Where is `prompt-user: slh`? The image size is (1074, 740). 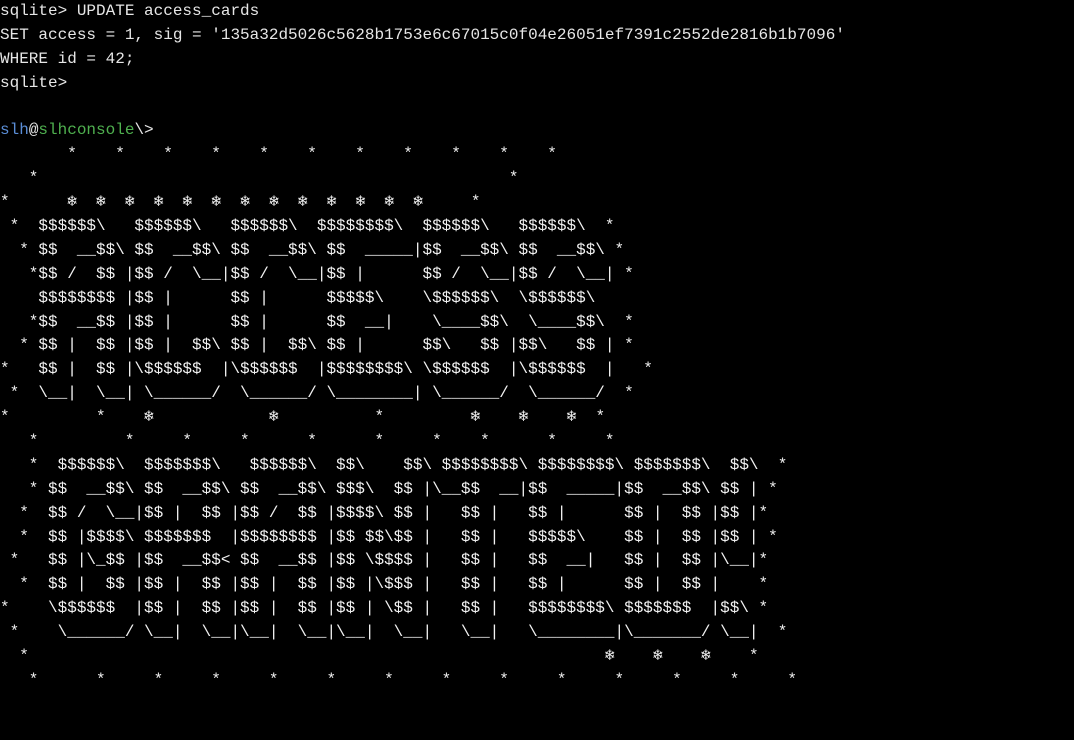
prompt-user: slh is located at coordinates (14, 130).